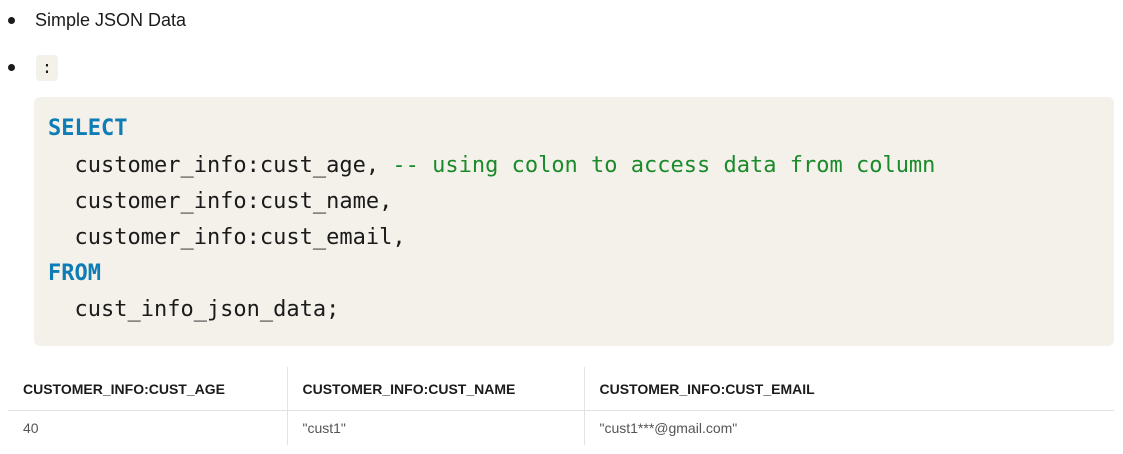  I want to click on code-line-cust-email: customer_info:cust_email,, so click(227, 238).